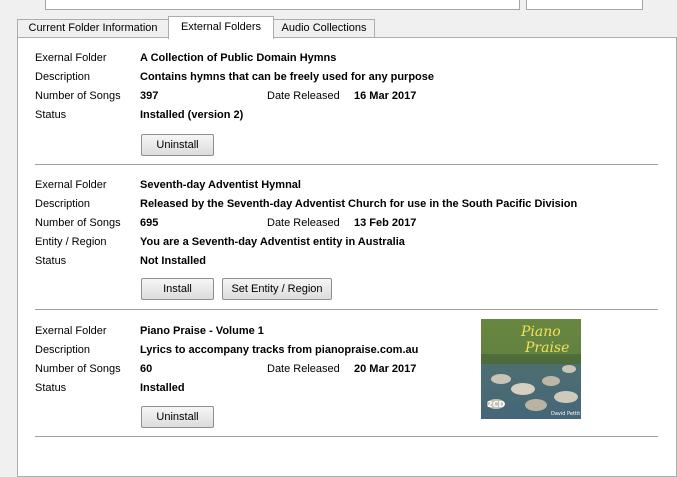 The image size is (677, 477). I want to click on folder-status: Installed, so click(162, 388).